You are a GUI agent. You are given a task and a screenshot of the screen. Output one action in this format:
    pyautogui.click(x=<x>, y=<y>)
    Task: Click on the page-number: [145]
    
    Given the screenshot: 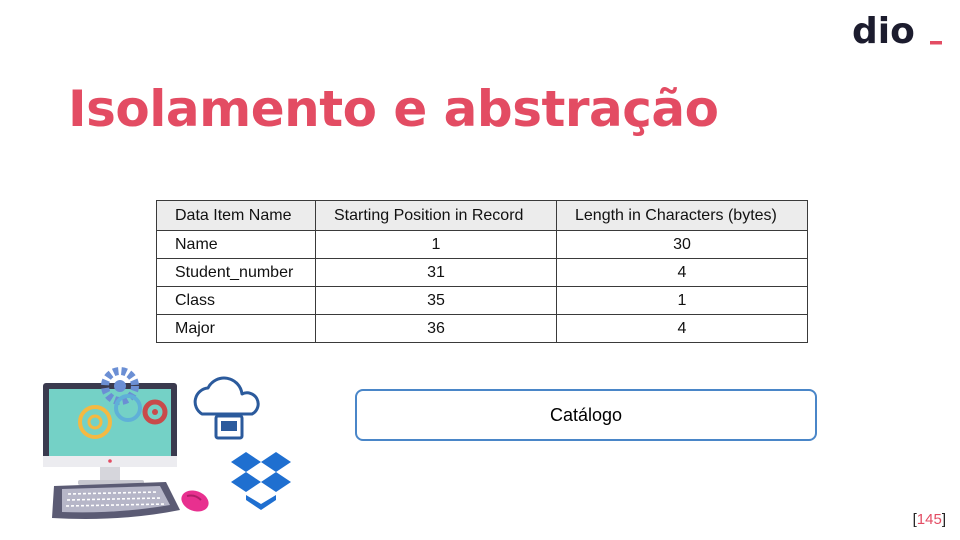 What is the action you would take?
    pyautogui.click(x=929, y=519)
    